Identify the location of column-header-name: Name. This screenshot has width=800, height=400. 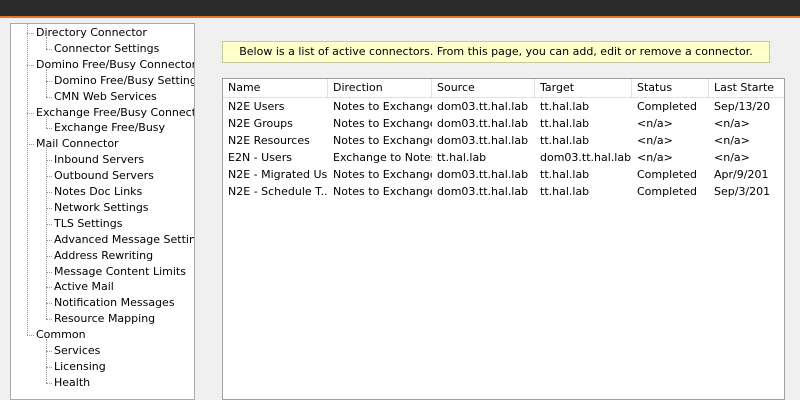
(275, 88).